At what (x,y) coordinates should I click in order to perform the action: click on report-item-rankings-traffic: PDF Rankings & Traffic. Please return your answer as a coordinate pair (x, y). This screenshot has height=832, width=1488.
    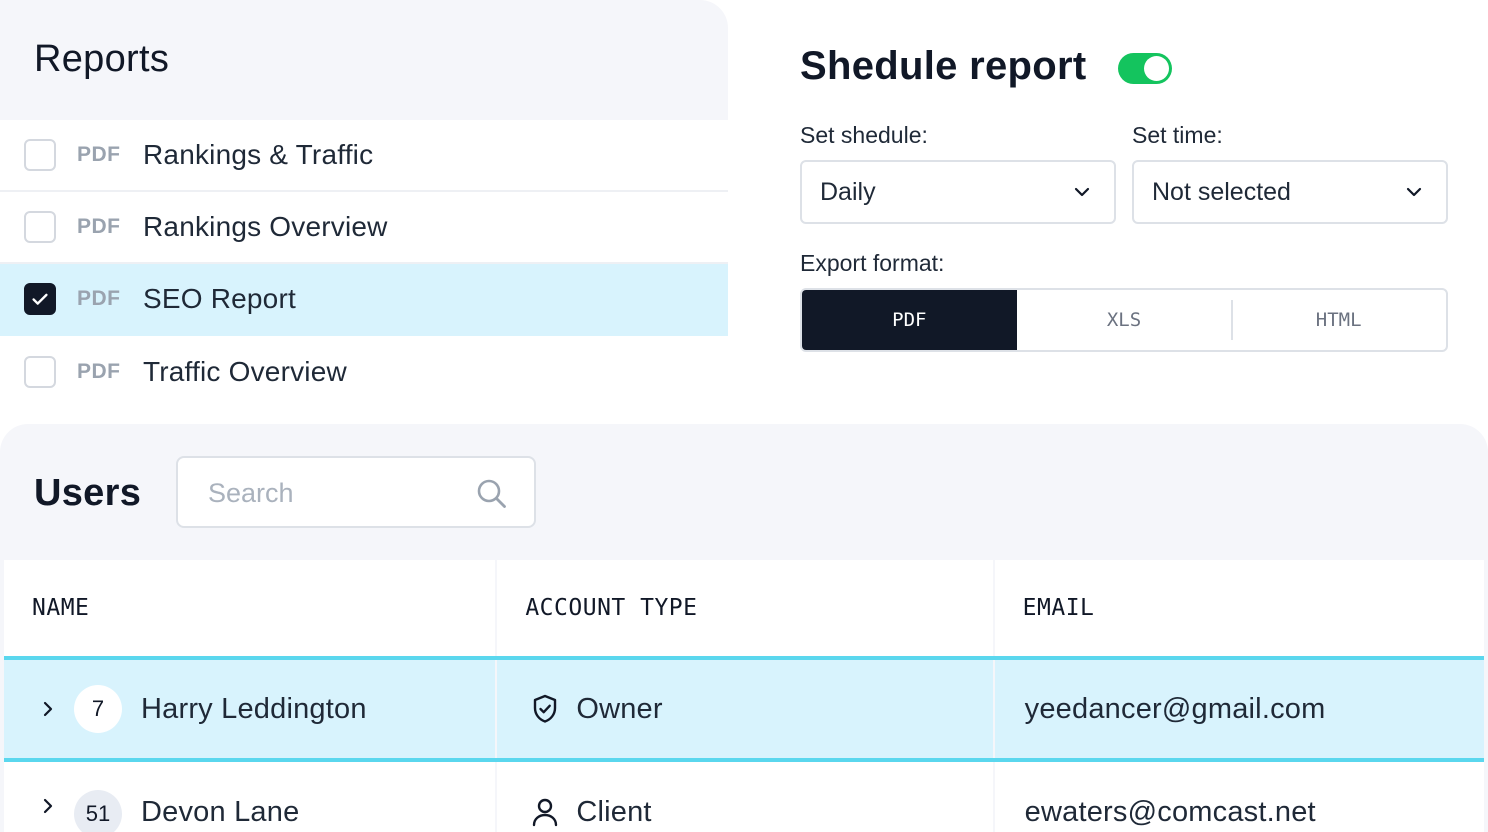
    Looking at the image, I should click on (364, 156).